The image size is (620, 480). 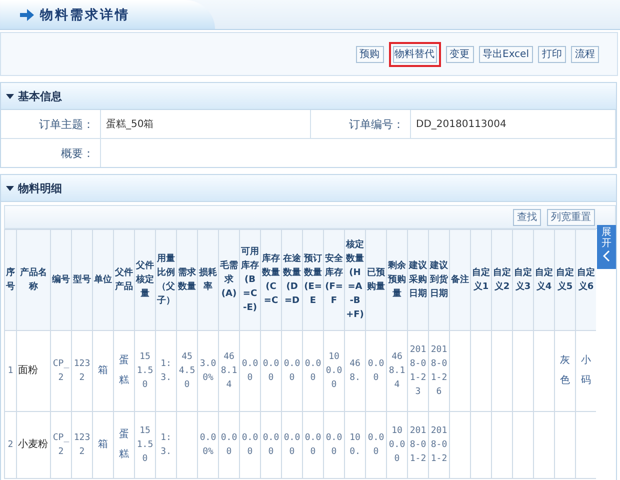 What do you see at coordinates (544, 280) in the screenshot?
I see `column-header: 自定义4` at bounding box center [544, 280].